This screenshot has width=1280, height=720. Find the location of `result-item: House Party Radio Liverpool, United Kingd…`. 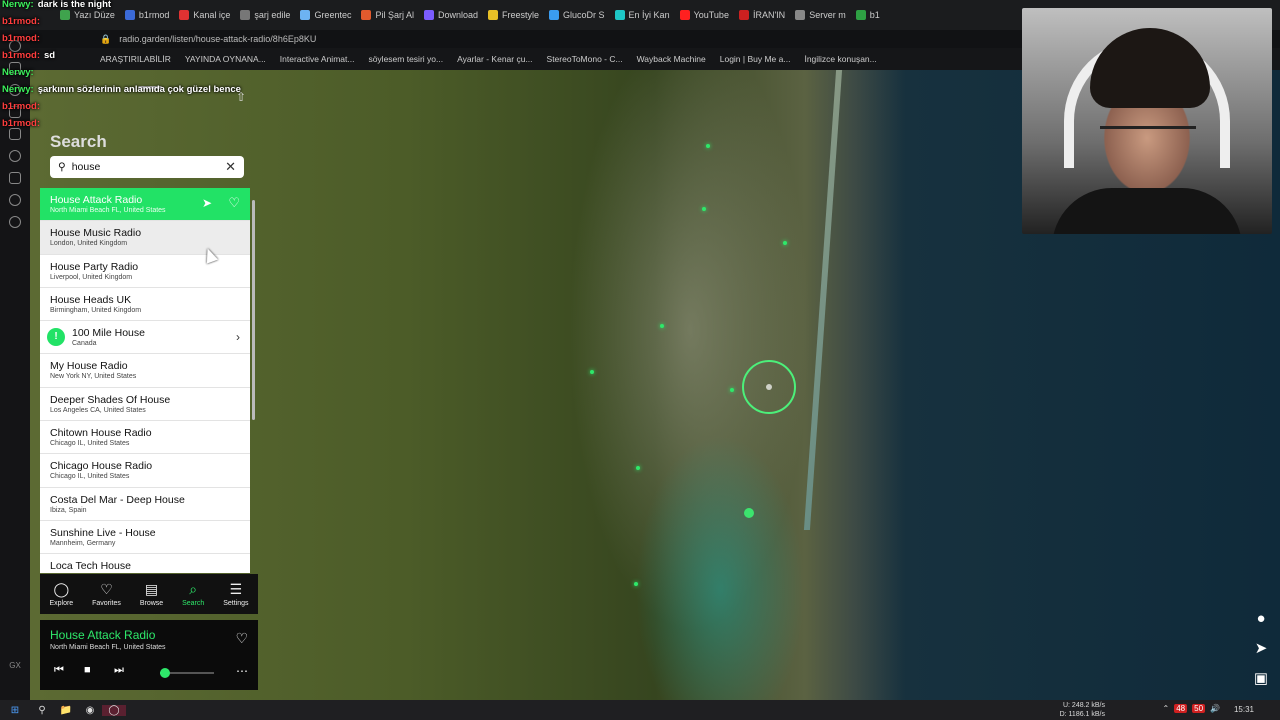

result-item: House Party Radio Liverpool, United Kingd… is located at coordinates (145, 271).